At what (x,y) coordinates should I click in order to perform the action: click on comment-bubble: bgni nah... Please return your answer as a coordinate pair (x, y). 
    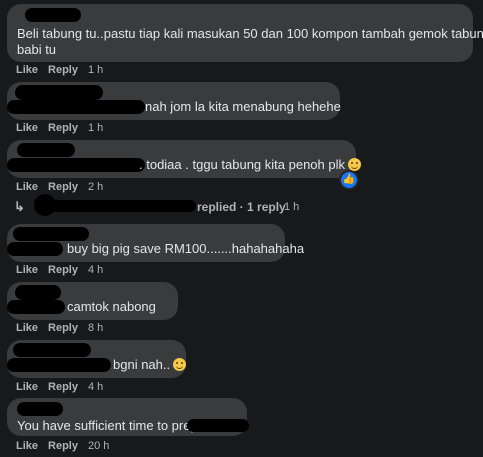
    Looking at the image, I should click on (97, 359).